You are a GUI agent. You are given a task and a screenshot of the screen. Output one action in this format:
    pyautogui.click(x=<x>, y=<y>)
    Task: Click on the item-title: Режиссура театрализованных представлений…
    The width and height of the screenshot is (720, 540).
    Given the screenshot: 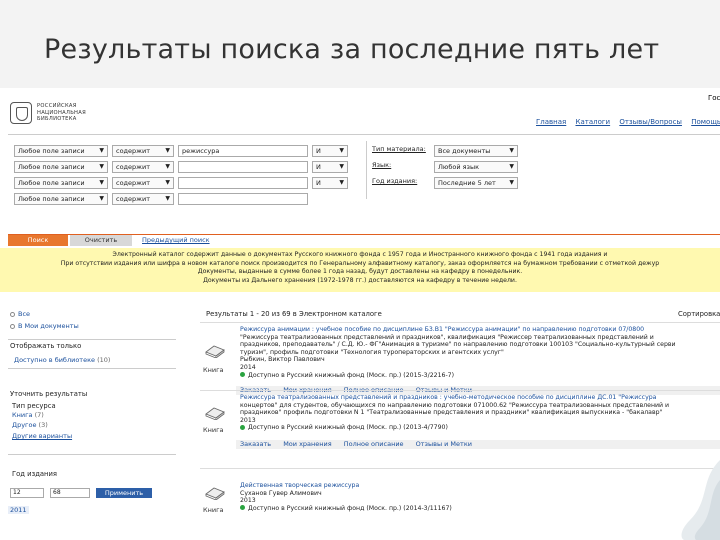 What is the action you would take?
    pyautogui.click(x=480, y=398)
    